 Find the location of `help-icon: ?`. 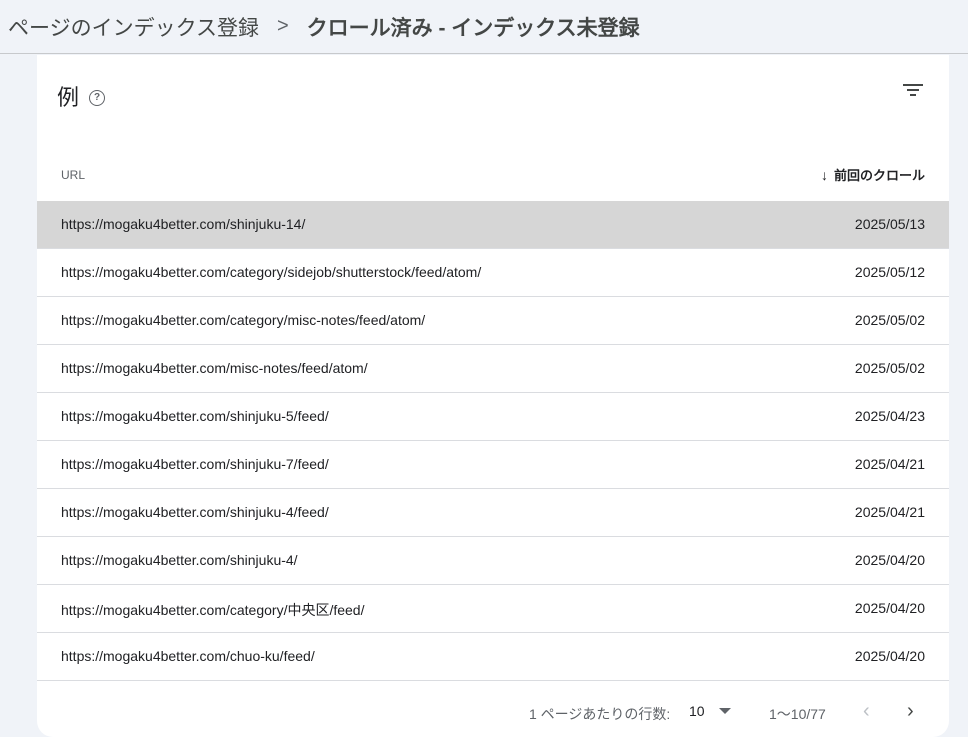

help-icon: ? is located at coordinates (97, 98).